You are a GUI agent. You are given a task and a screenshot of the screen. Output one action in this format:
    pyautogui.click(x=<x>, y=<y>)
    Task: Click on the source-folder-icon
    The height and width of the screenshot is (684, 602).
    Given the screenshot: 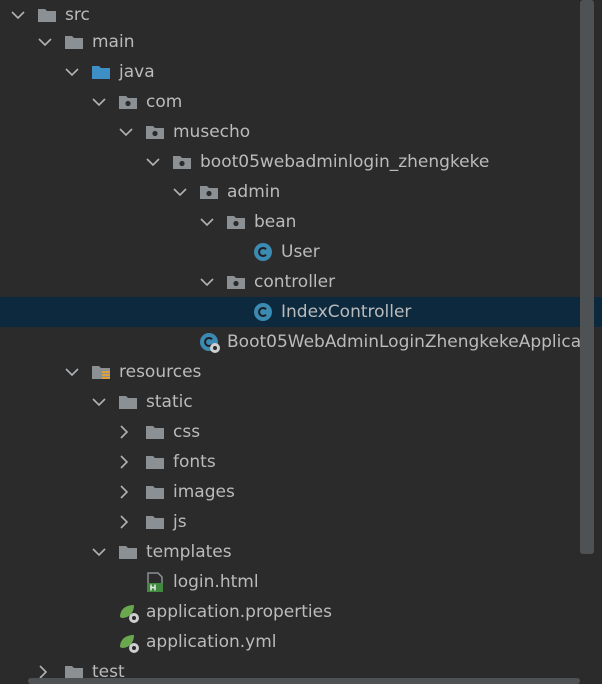 What is the action you would take?
    pyautogui.click(x=101, y=72)
    